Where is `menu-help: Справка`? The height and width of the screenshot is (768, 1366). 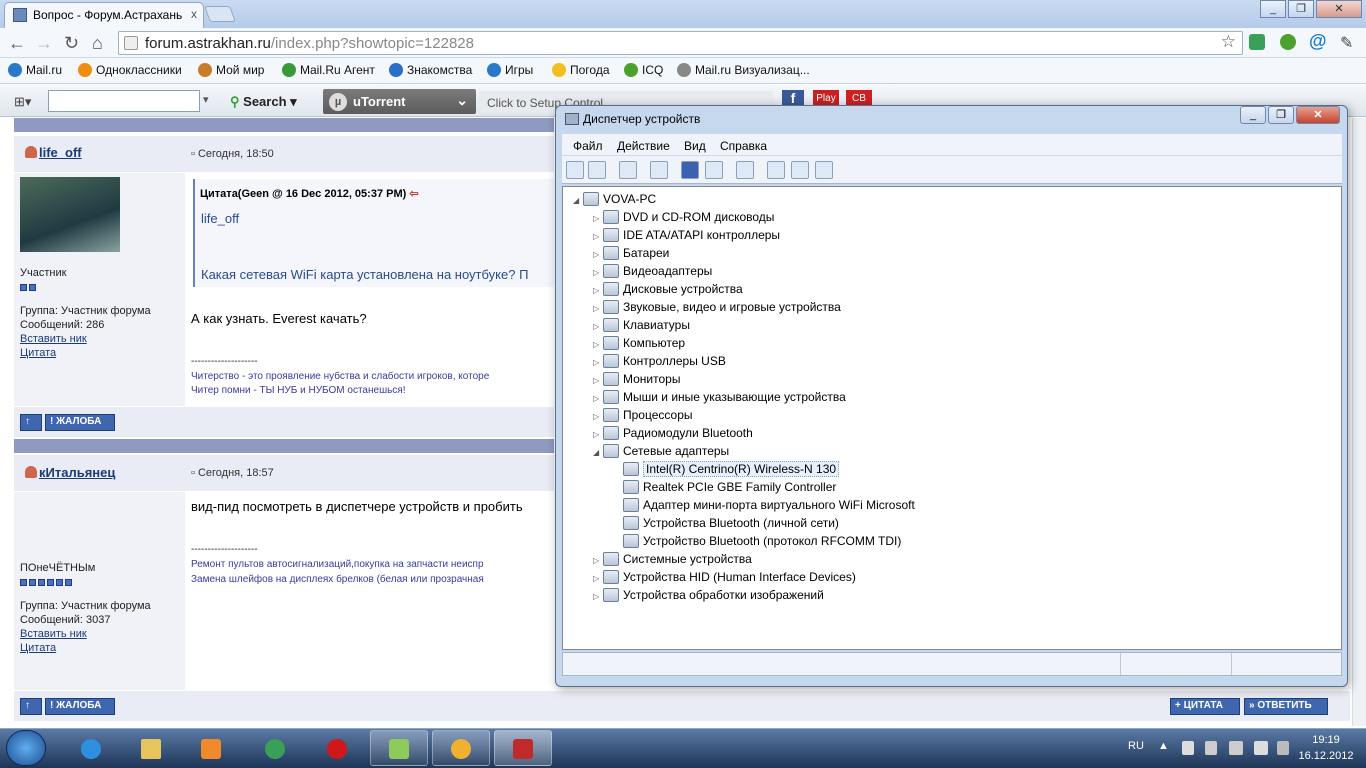 menu-help: Справка is located at coordinates (743, 146).